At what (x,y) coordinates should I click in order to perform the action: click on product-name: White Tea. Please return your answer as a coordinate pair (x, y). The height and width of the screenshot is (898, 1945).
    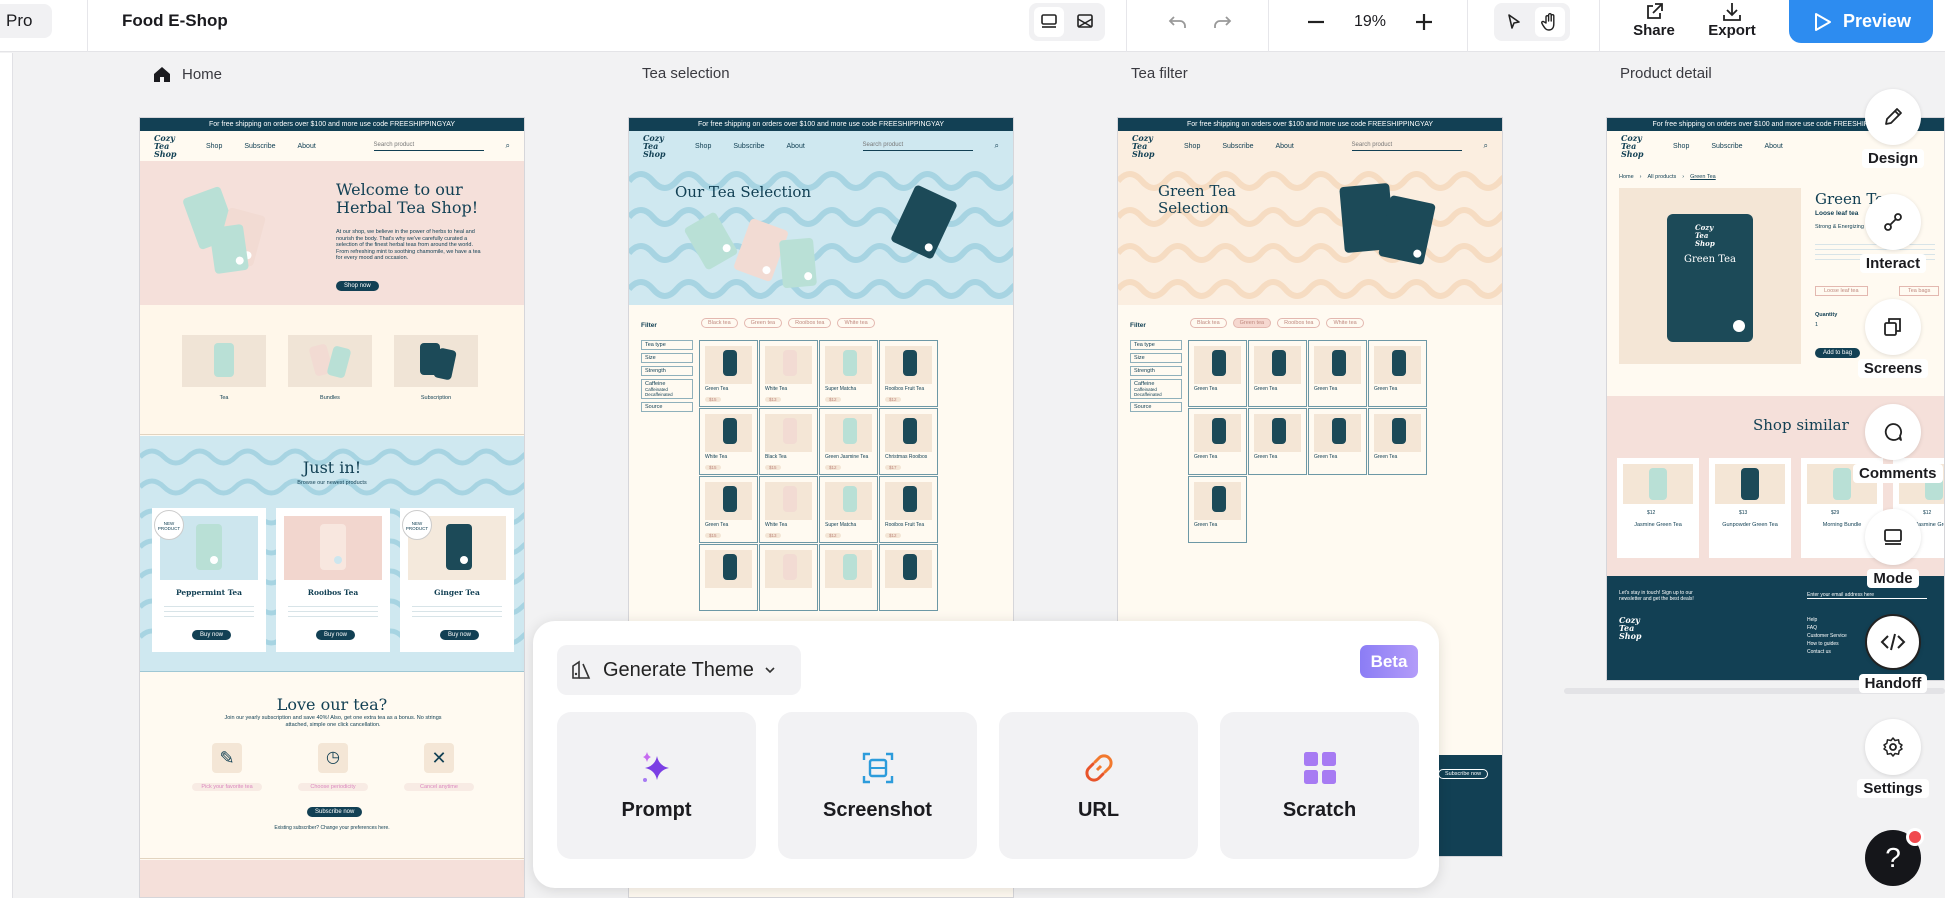
    Looking at the image, I should click on (716, 457).